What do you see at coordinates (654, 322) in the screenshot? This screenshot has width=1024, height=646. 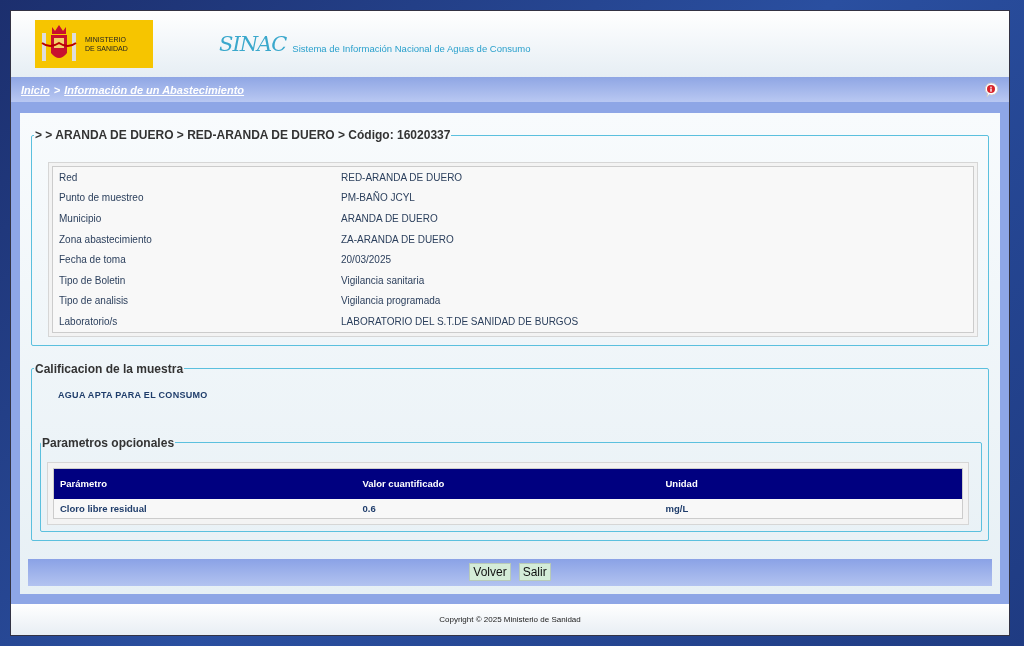 I see `field-value: LABORATORIO DEL S.T.DE SANIDAD DE BURGOS` at bounding box center [654, 322].